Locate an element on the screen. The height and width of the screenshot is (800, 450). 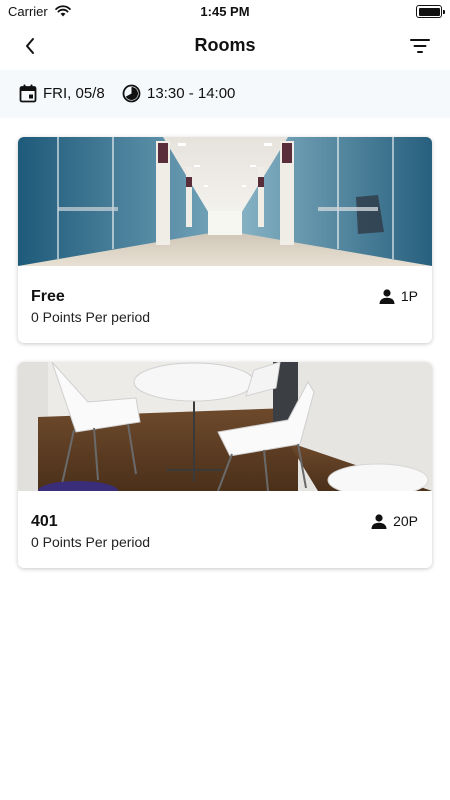
battery-icon is located at coordinates (430, 11).